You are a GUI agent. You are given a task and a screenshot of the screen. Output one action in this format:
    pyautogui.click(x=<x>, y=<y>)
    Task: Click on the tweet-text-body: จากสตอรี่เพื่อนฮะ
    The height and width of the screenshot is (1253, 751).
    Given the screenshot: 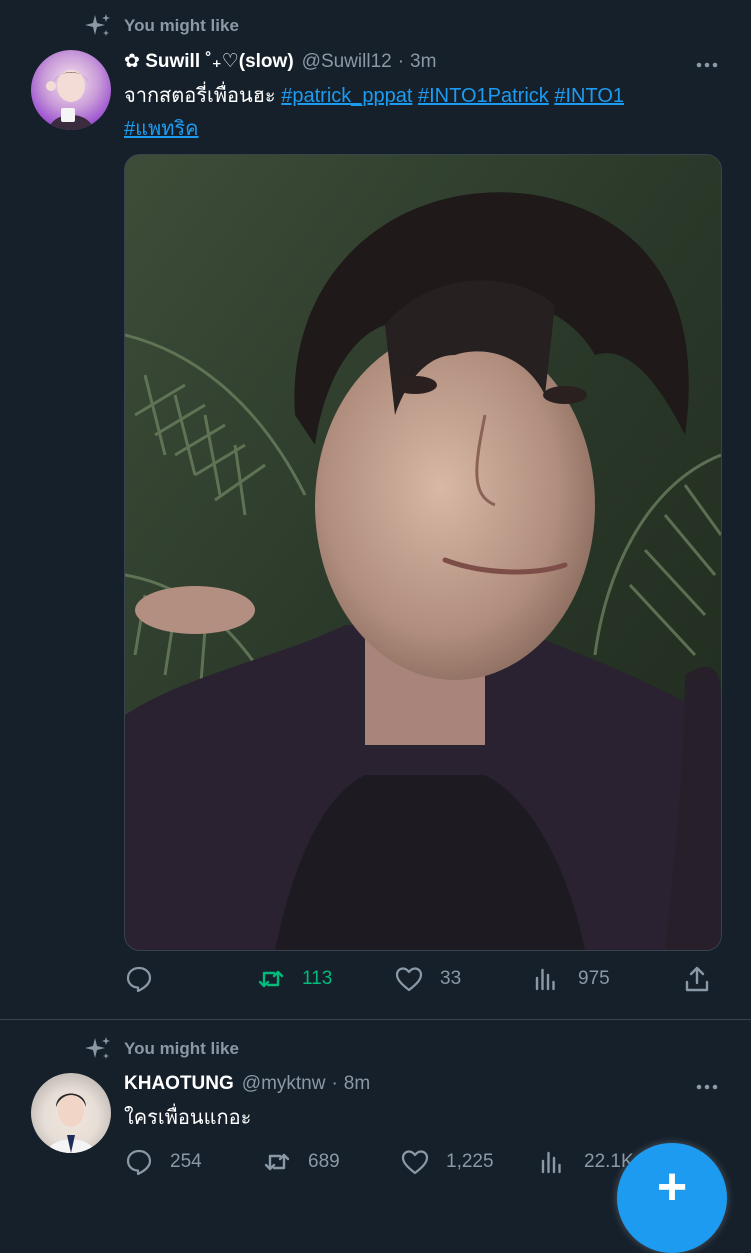 What is the action you would take?
    pyautogui.click(x=200, y=96)
    